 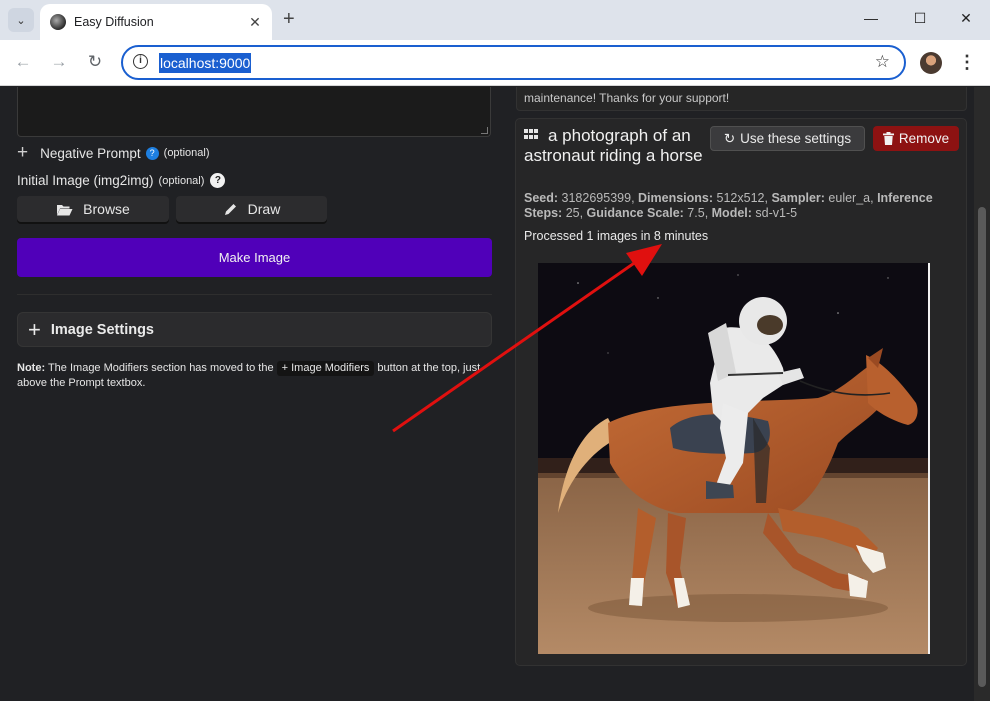 I want to click on browser-menu-kebab-icon: ⋮, so click(x=967, y=62).